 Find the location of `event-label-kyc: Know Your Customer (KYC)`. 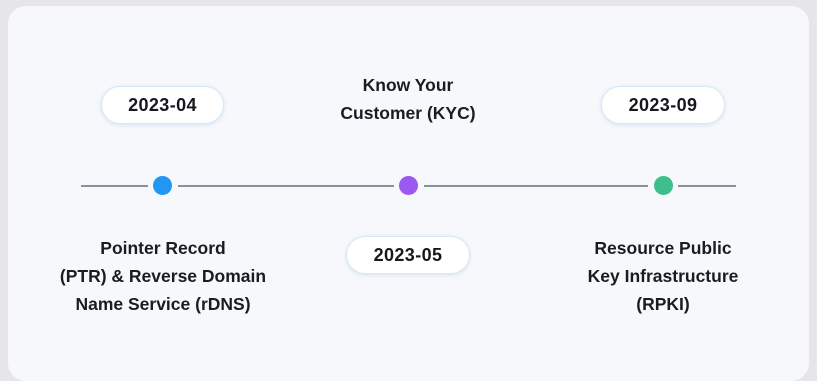

event-label-kyc: Know Your Customer (KYC) is located at coordinates (408, 99).